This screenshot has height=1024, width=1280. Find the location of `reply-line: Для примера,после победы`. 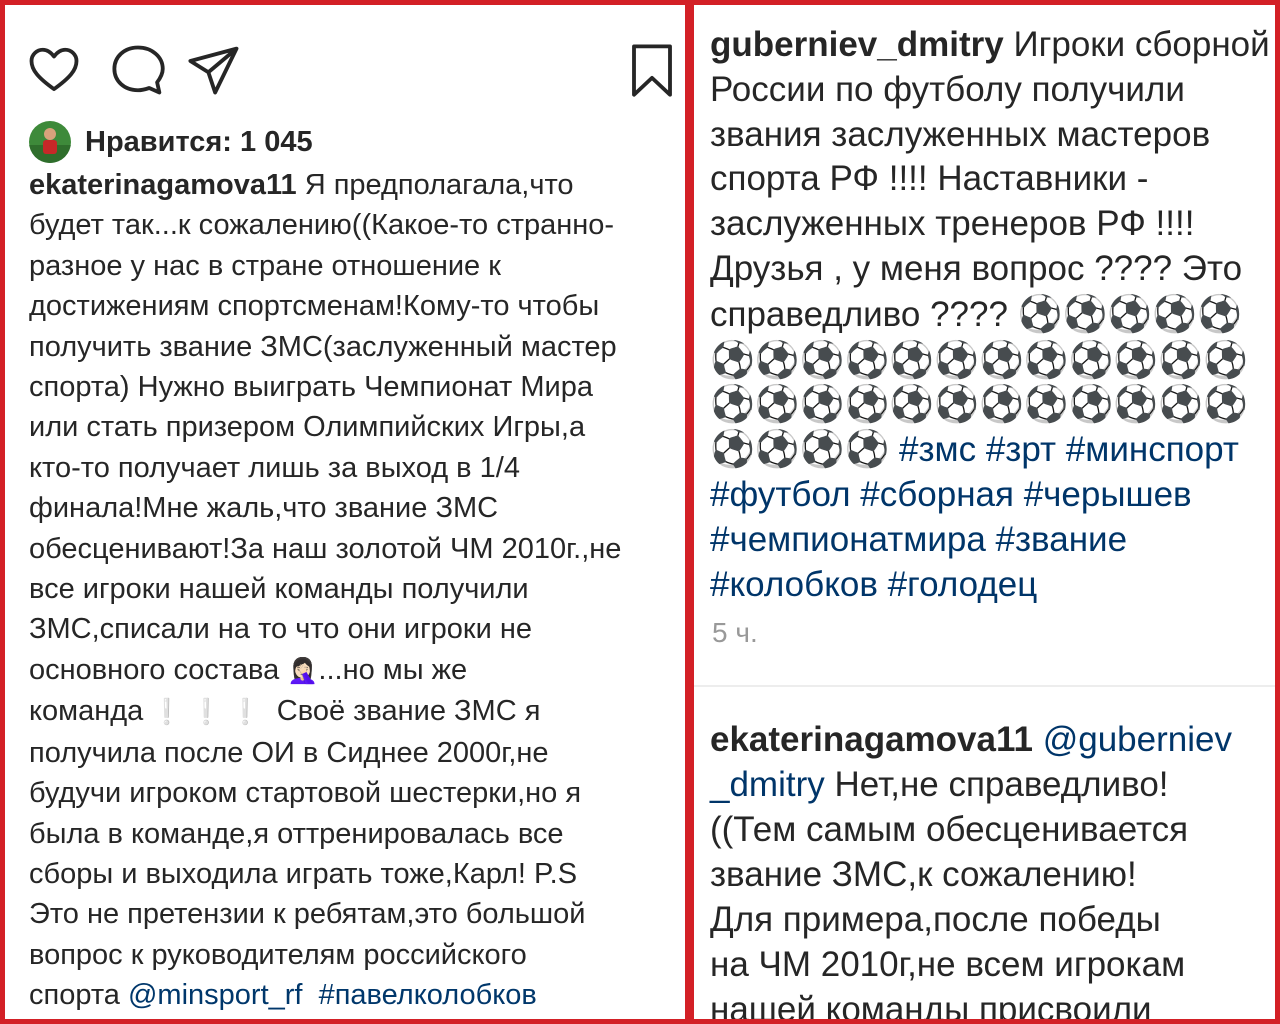

reply-line: Для примера,после победы is located at coordinates (935, 919).